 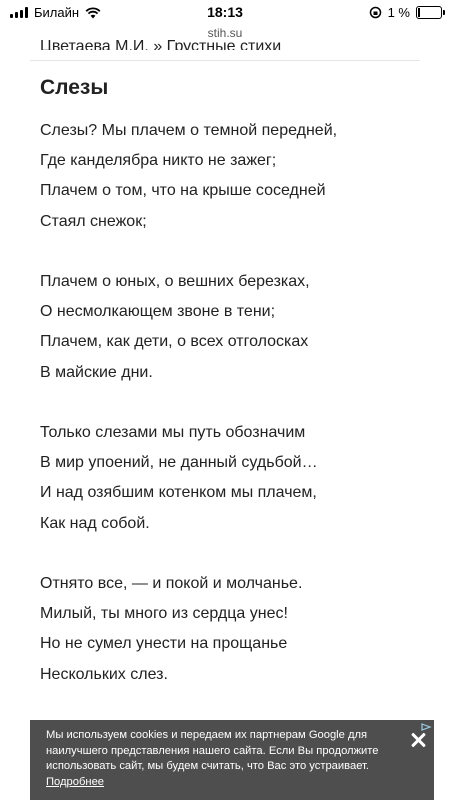 I want to click on poem-line: Где канделябра никто не зажег;, so click(x=158, y=161).